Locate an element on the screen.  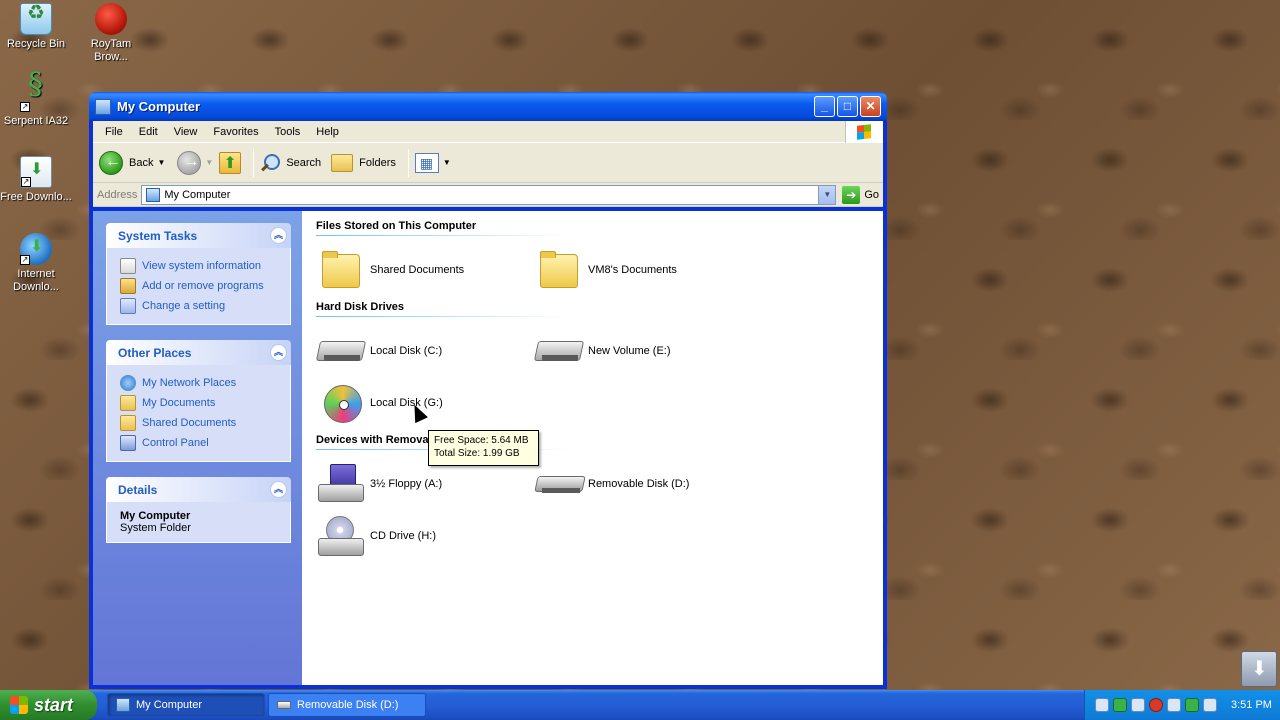
floppy-drive-icon is located at coordinates (340, 484).